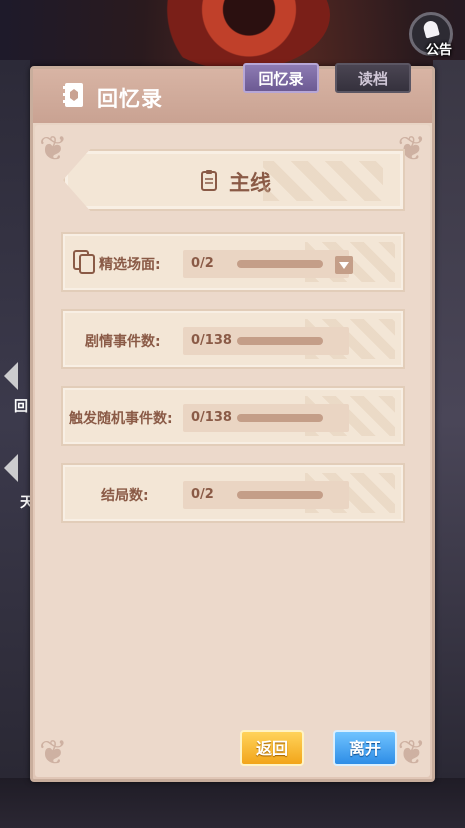 Image resolution: width=465 pixels, height=828 pixels. I want to click on panel-title: 回忆录, so click(130, 99).